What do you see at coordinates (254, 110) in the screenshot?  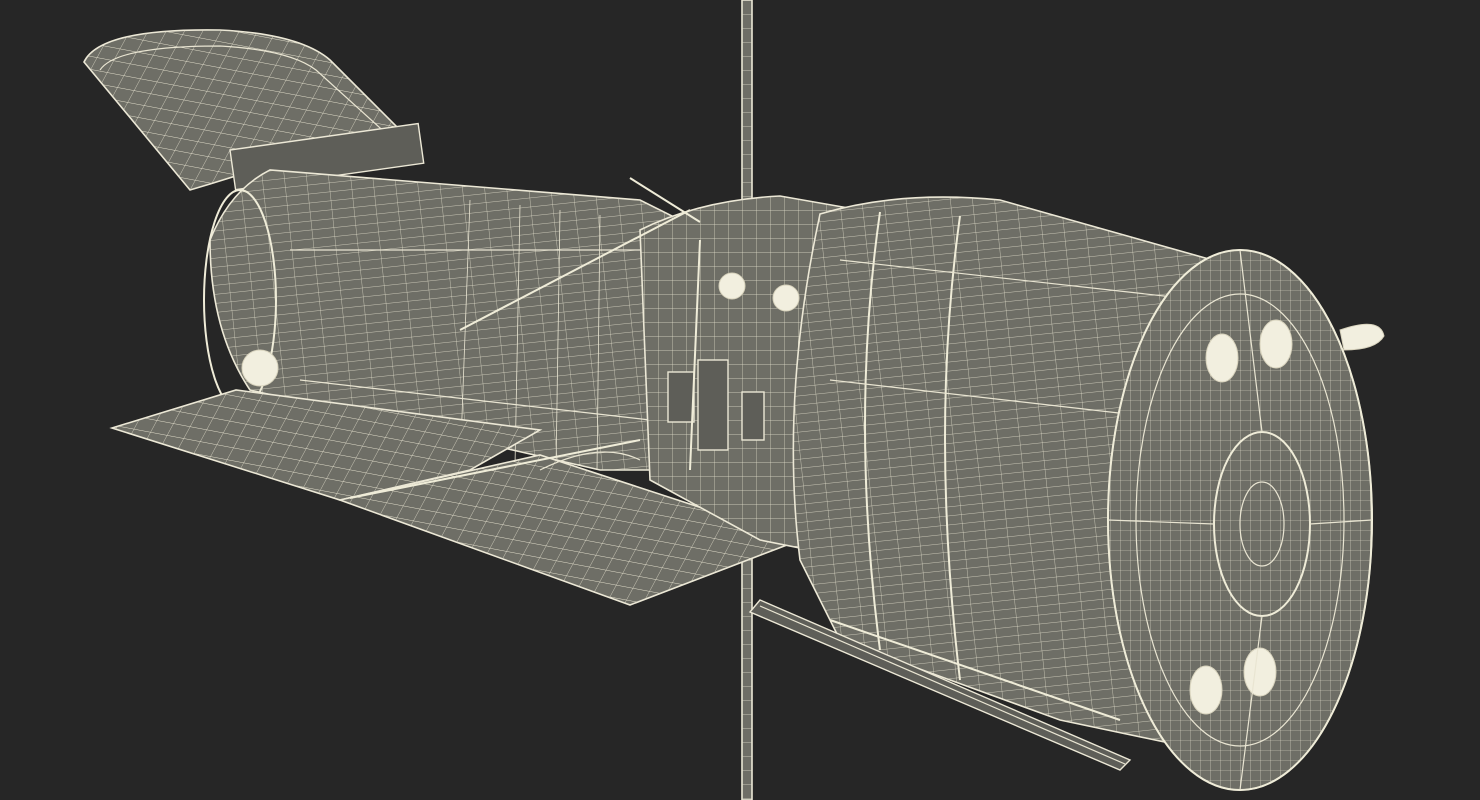 I see `aperture-door` at bounding box center [254, 110].